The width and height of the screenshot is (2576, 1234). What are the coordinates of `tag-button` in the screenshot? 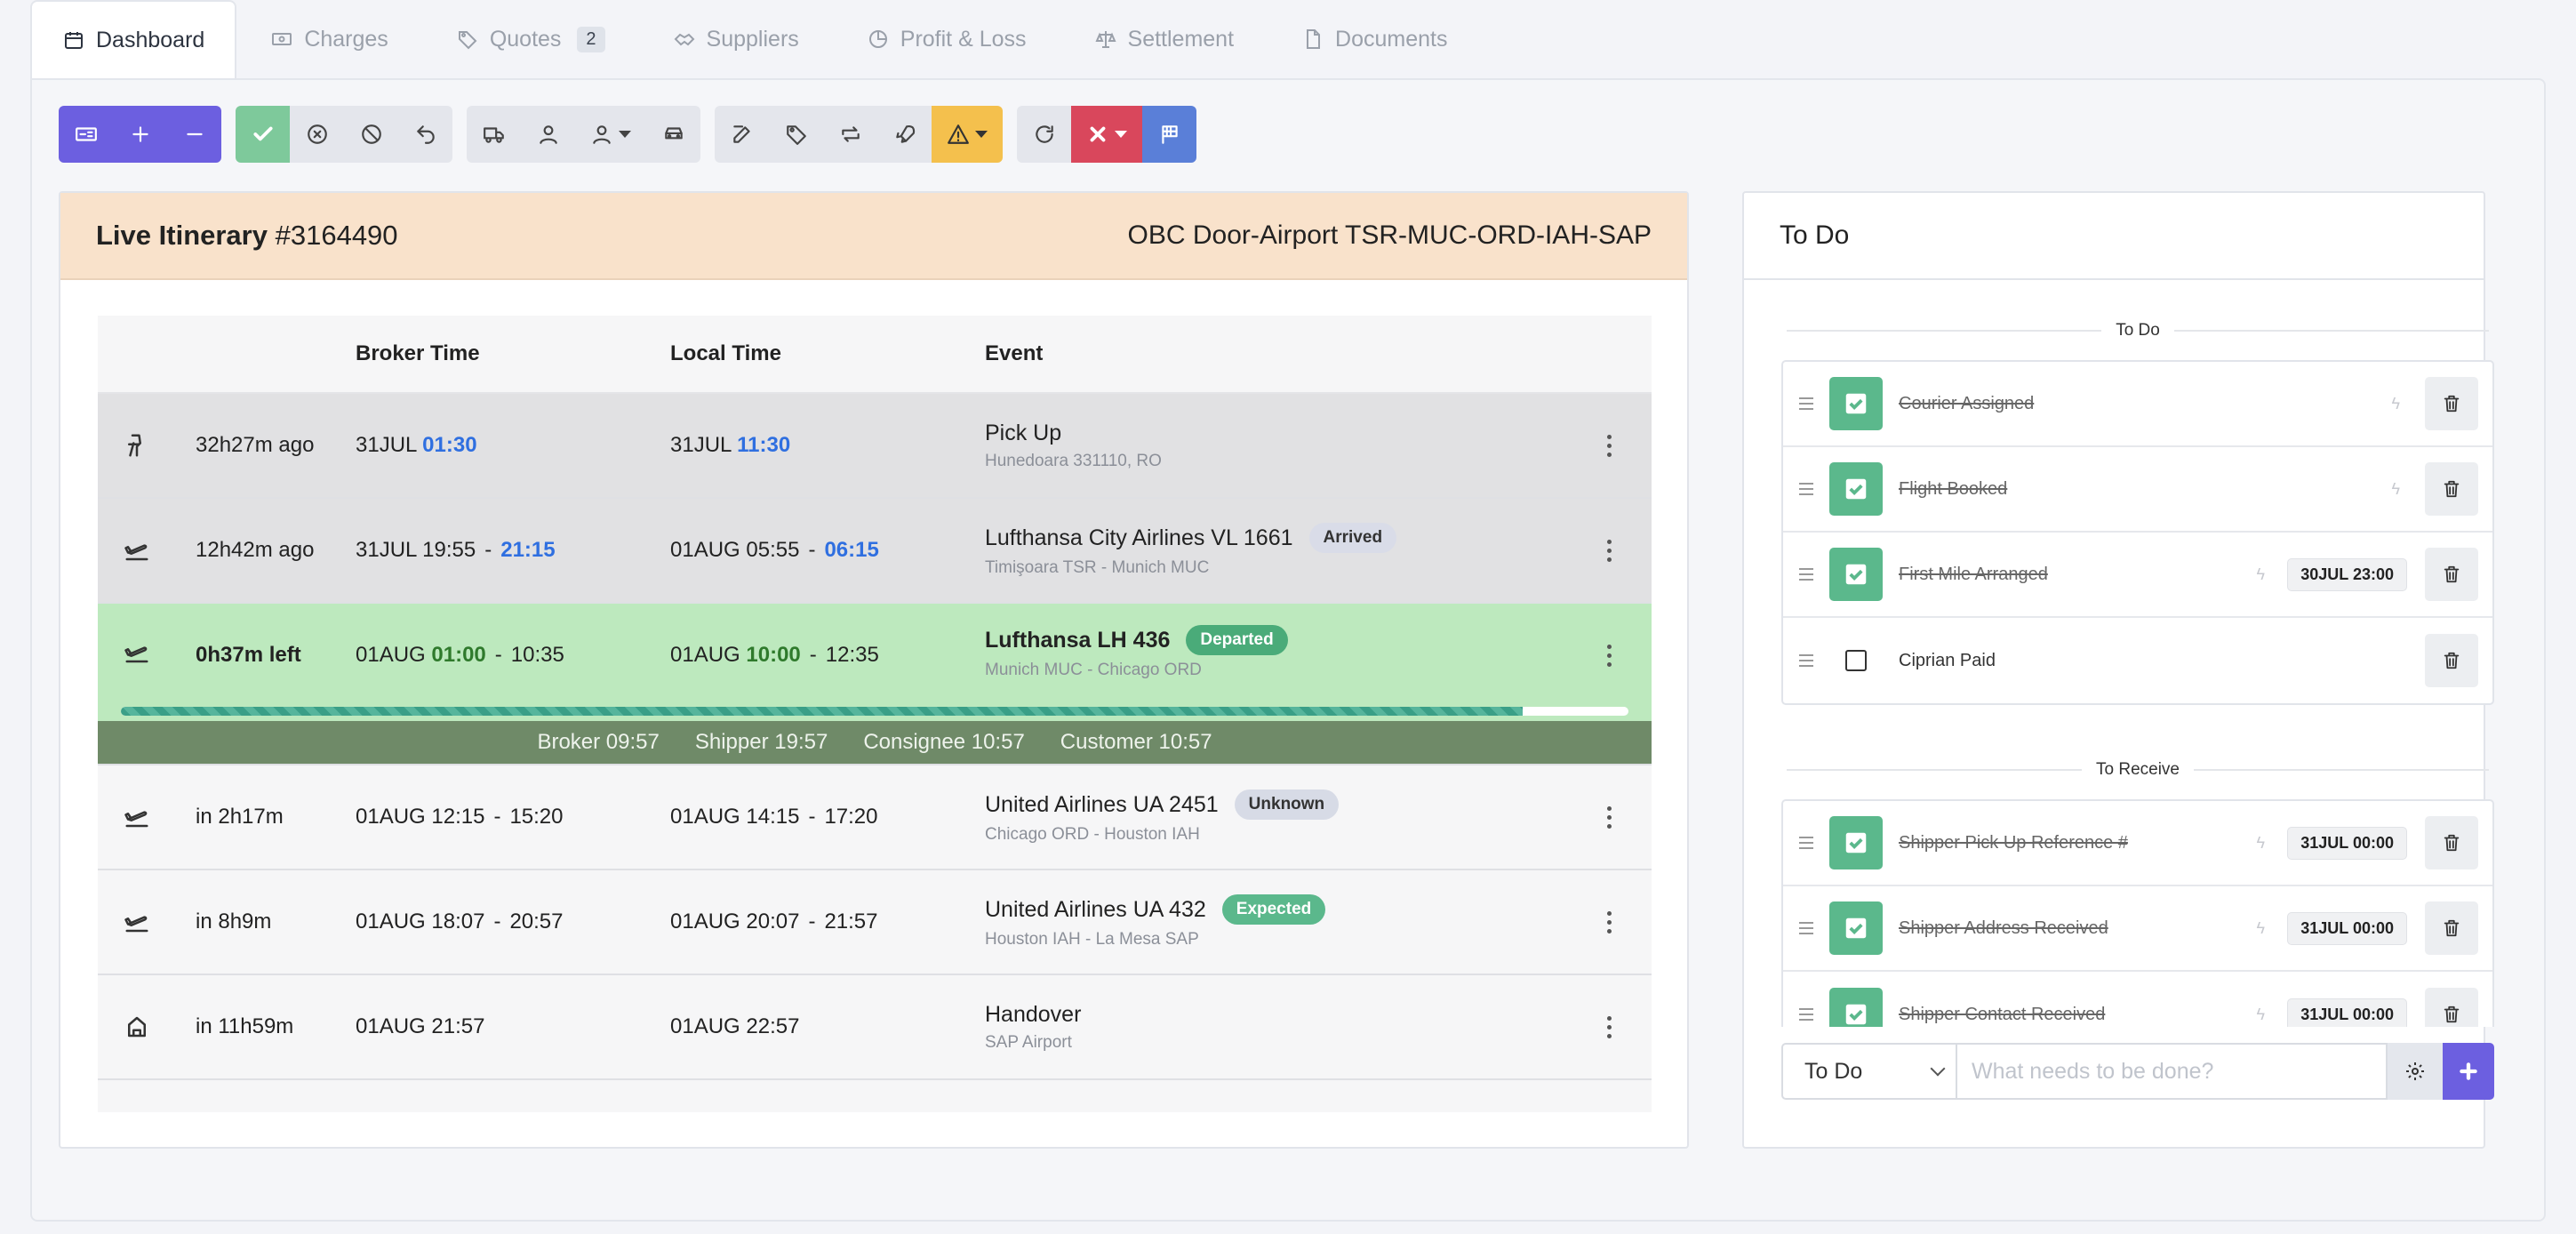 It's located at (796, 134).